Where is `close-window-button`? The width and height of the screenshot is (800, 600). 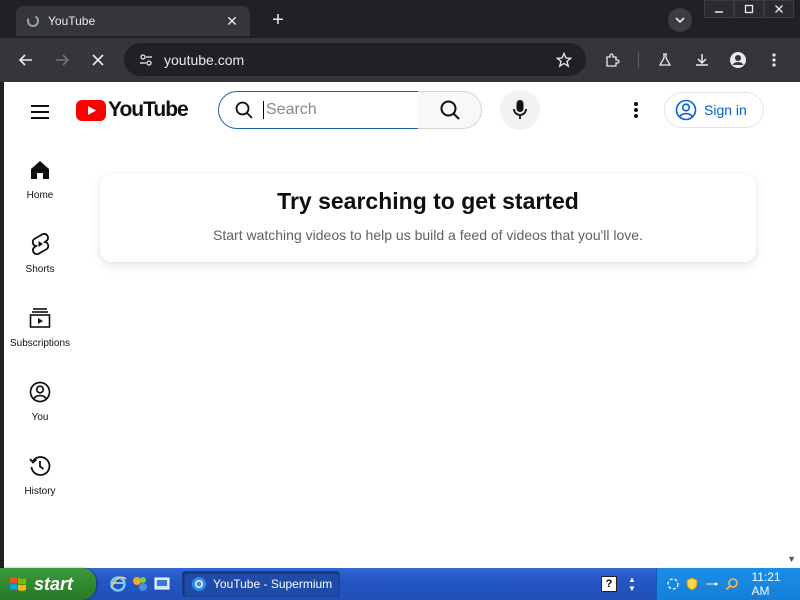 close-window-button is located at coordinates (779, 9).